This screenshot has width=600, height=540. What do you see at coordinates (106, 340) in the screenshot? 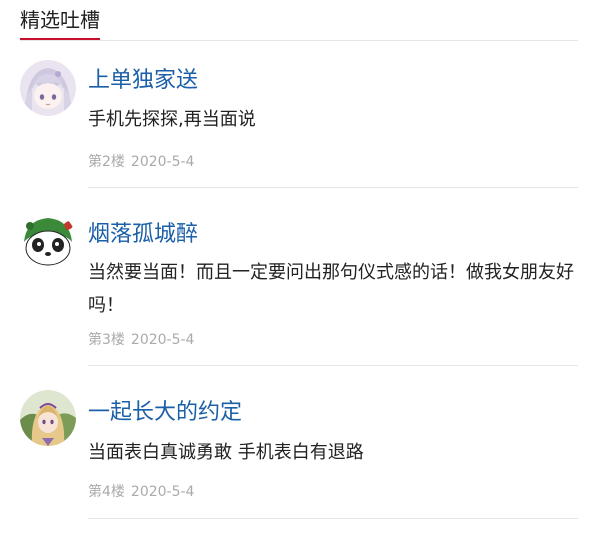
I see `floor-label: 第3楼` at bounding box center [106, 340].